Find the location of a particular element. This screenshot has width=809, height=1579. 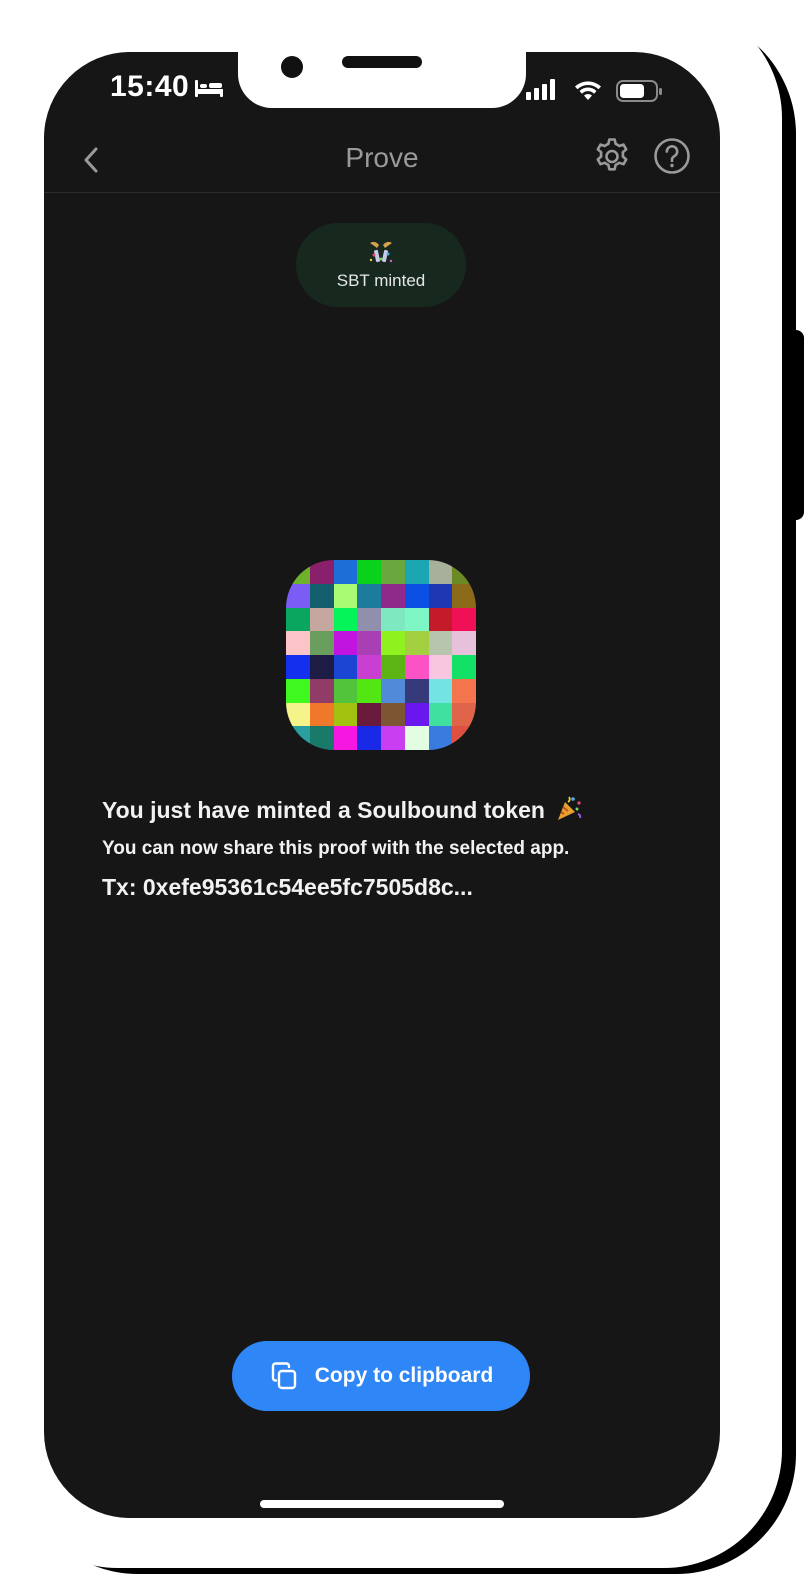

question-circle-icon is located at coordinates (672, 156).